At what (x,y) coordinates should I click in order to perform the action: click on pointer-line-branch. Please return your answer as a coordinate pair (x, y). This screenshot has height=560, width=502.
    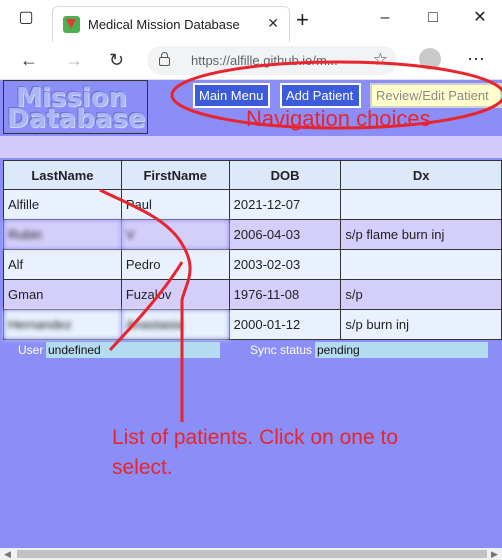
    Looking at the image, I should click on (146, 306).